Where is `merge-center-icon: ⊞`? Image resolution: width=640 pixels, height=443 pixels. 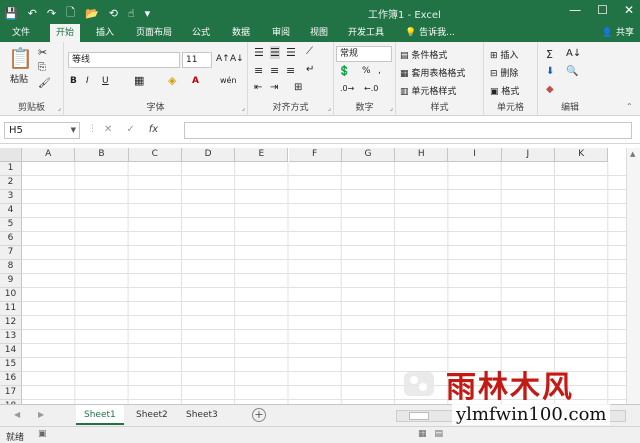
merge-center-icon: ⊞ is located at coordinates (298, 87).